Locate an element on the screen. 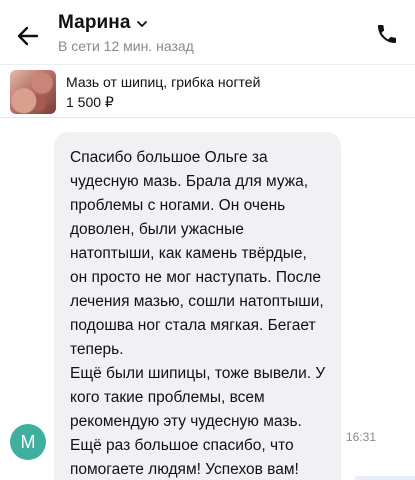  phone-icon is located at coordinates (387, 34).